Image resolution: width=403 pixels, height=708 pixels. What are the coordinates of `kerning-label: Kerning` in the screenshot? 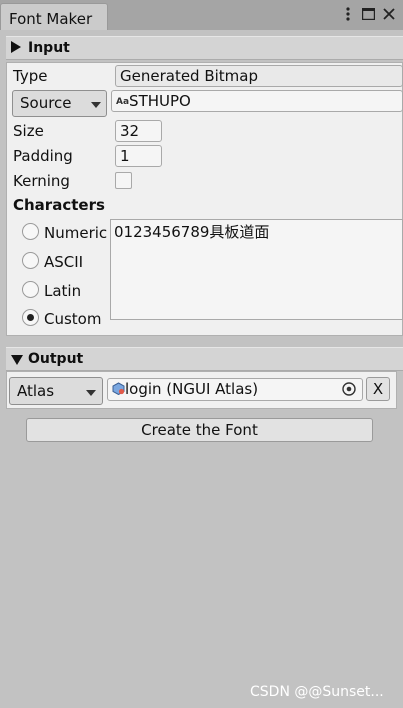 It's located at (41, 181).